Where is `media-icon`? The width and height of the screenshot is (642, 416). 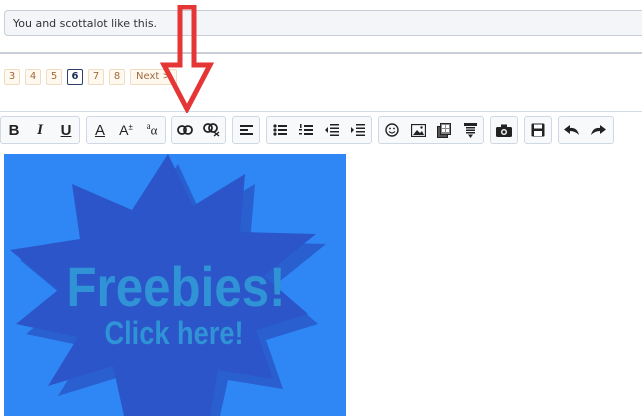 media-icon is located at coordinates (443, 130).